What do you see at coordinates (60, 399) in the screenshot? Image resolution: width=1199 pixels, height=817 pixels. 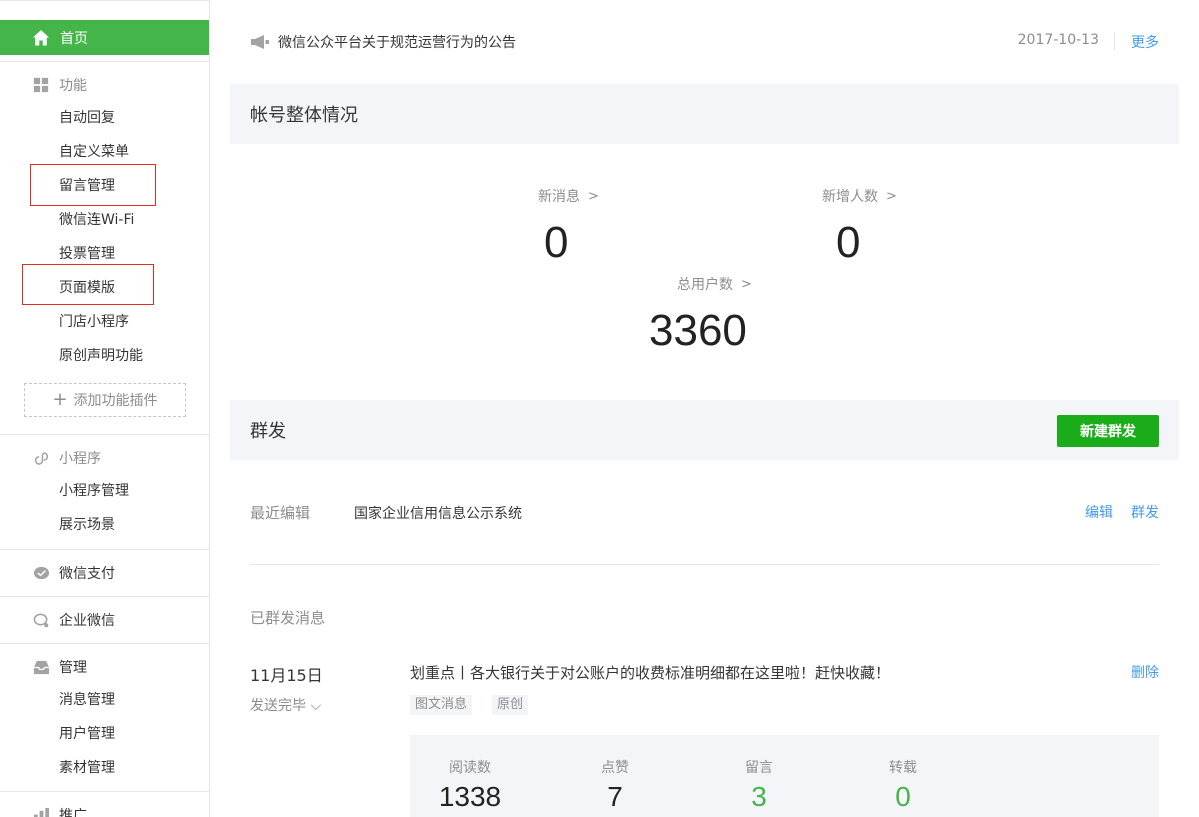 I see `plus-icon: +` at bounding box center [60, 399].